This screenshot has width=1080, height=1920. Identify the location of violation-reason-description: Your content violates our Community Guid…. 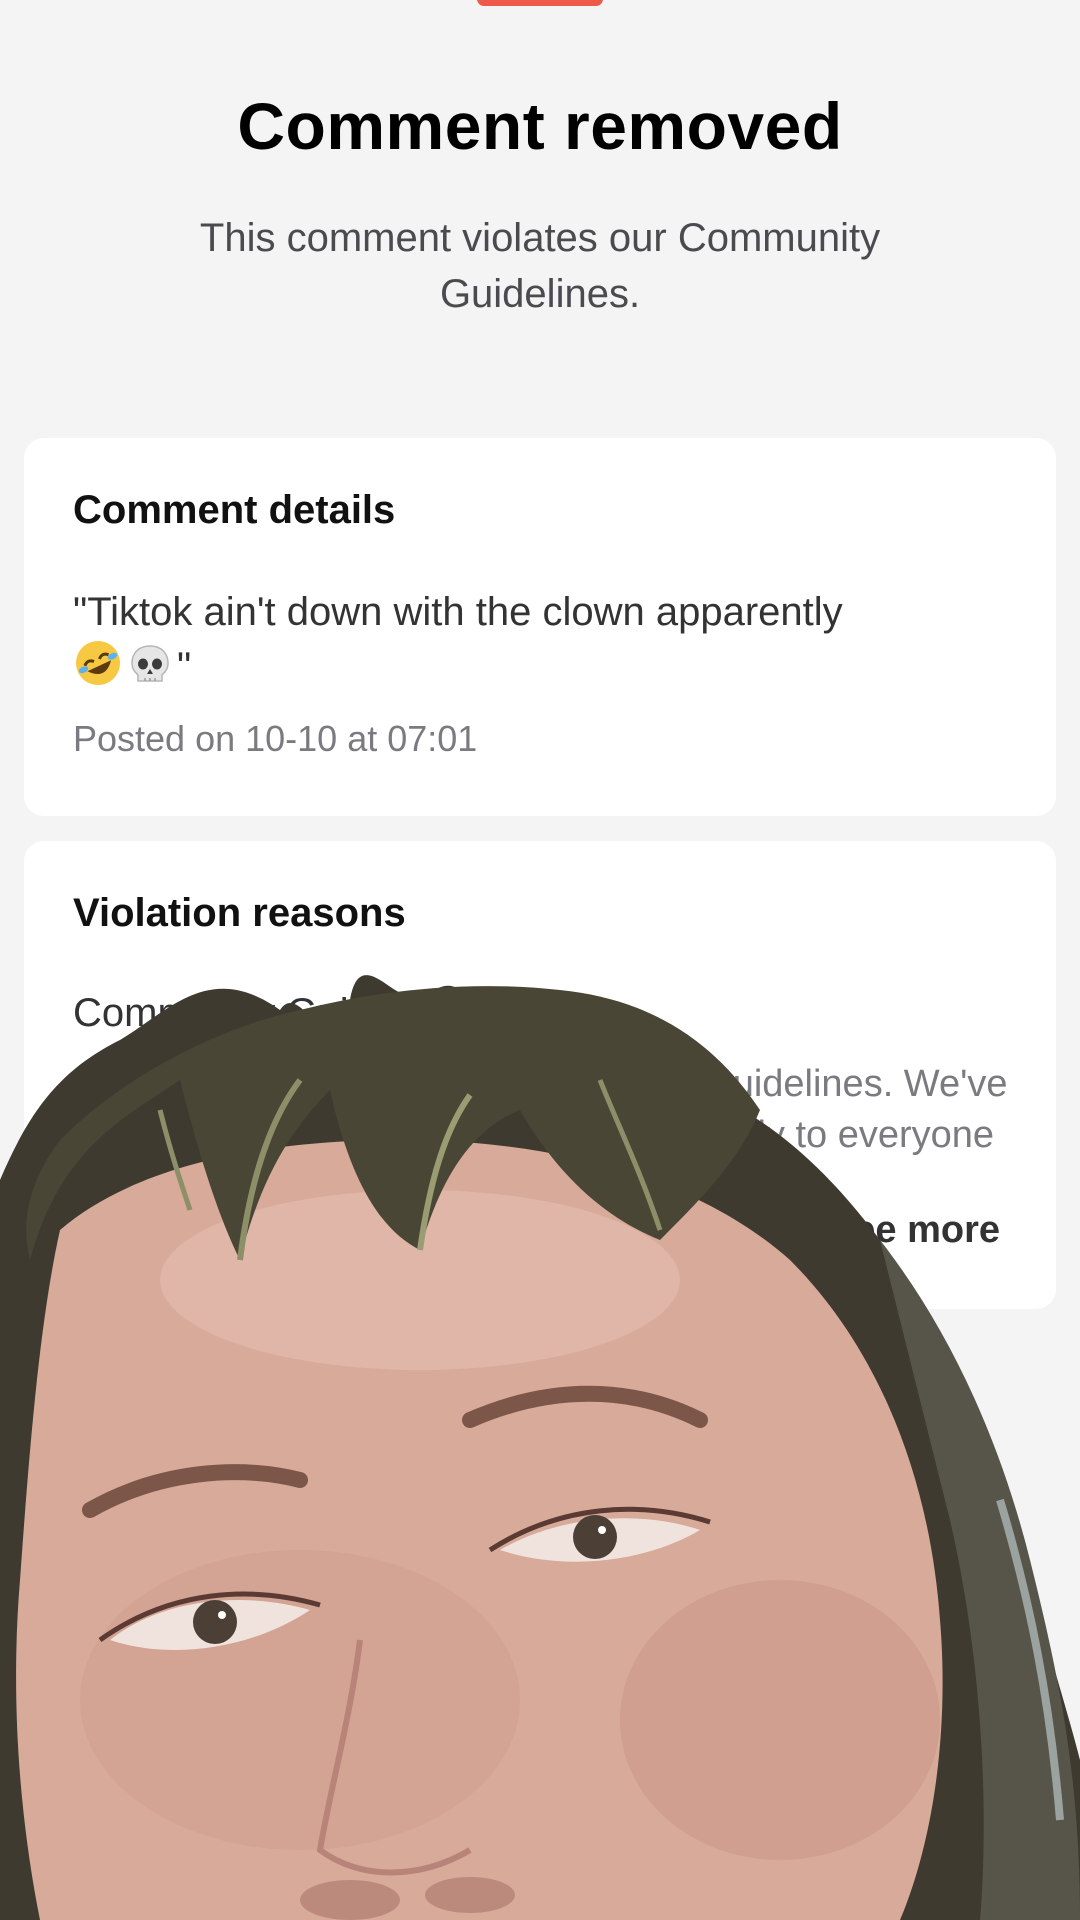
(540, 1109).